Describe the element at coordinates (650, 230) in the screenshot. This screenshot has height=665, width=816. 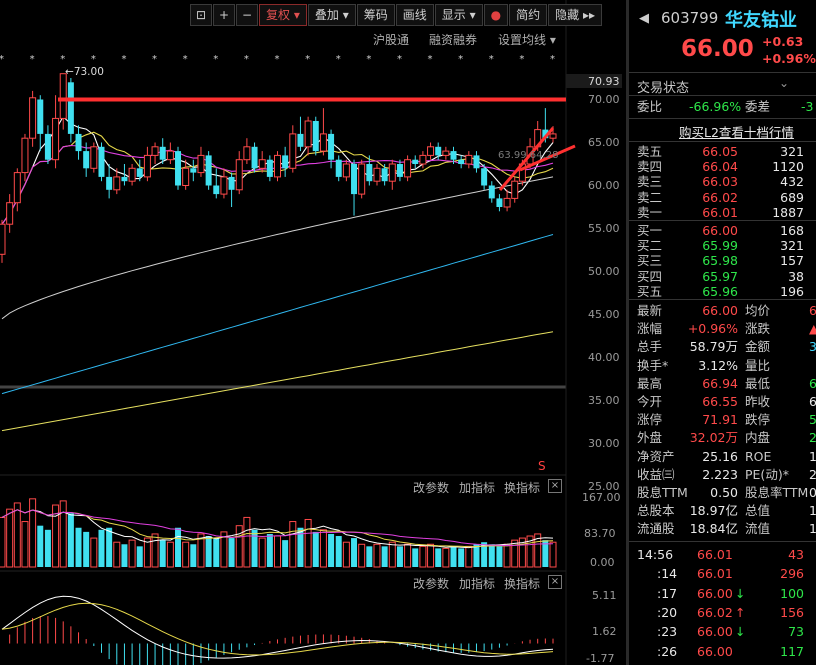
I see `bid-label: 买一` at that location.